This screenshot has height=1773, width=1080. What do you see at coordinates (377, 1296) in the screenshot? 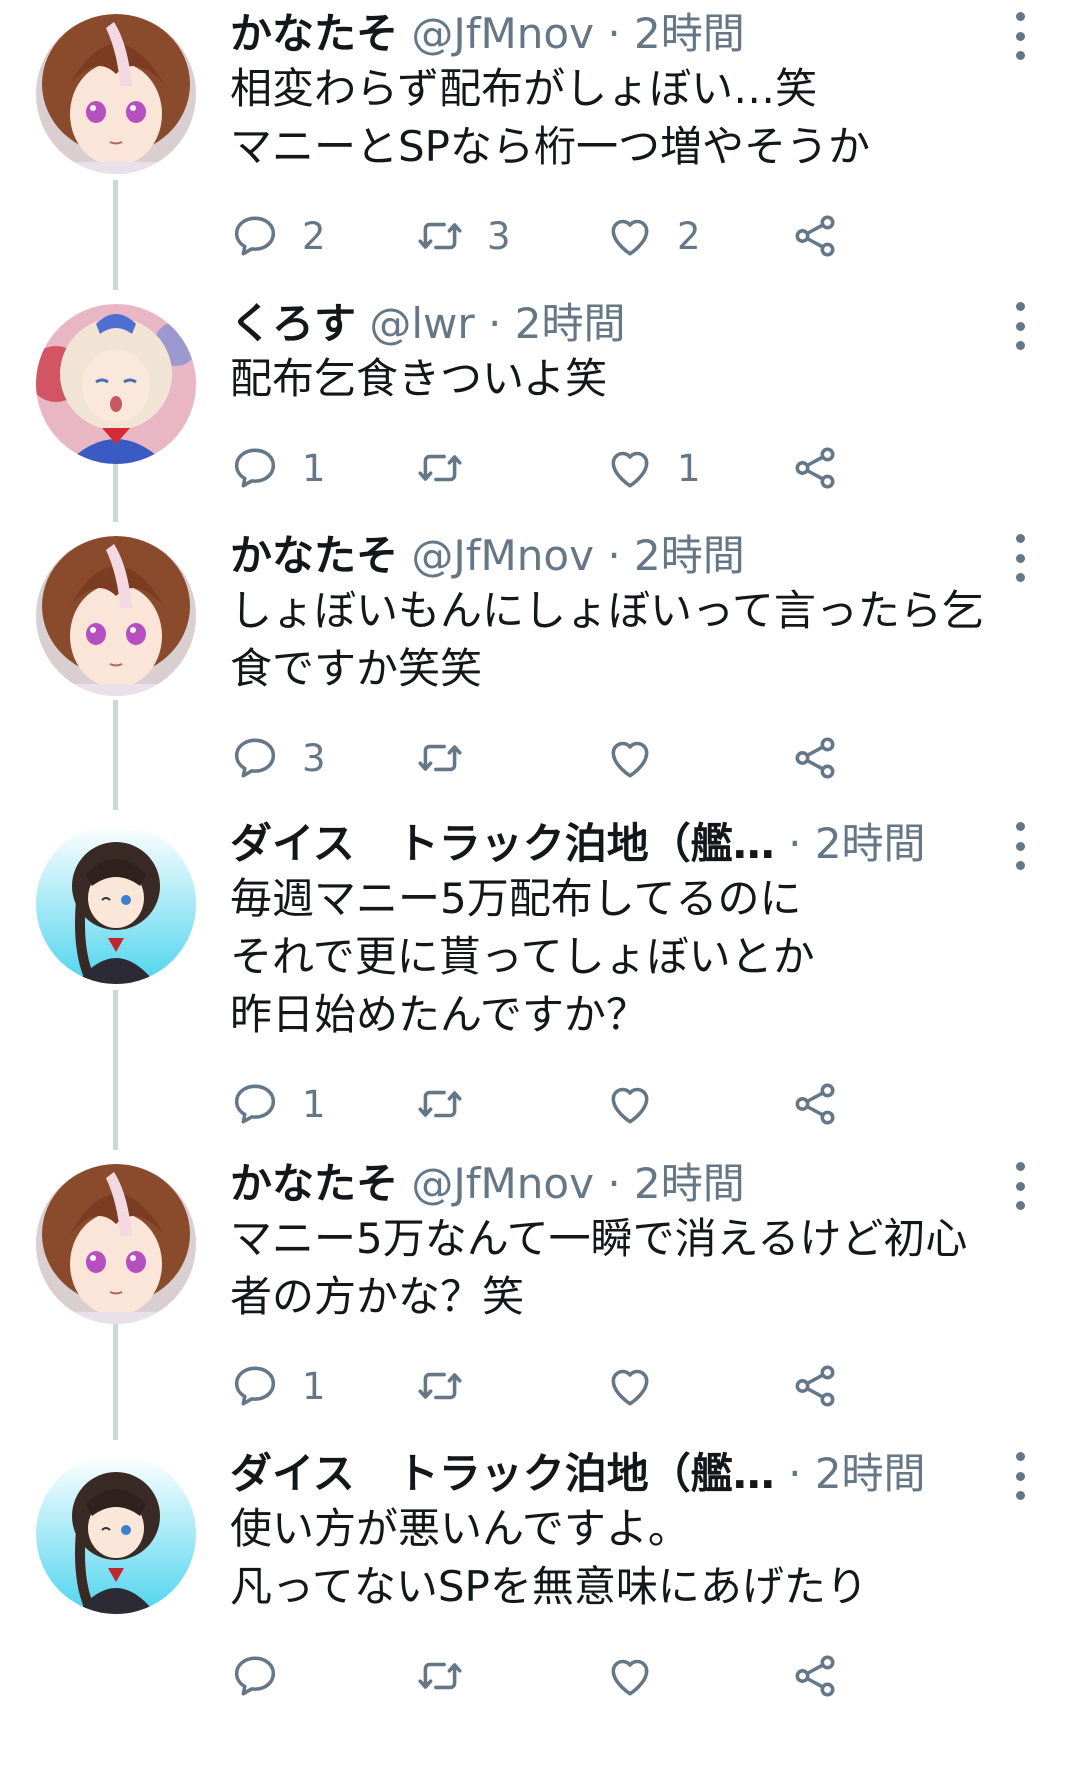
I see `tweet-text-line: 者の方かな？笑` at bounding box center [377, 1296].